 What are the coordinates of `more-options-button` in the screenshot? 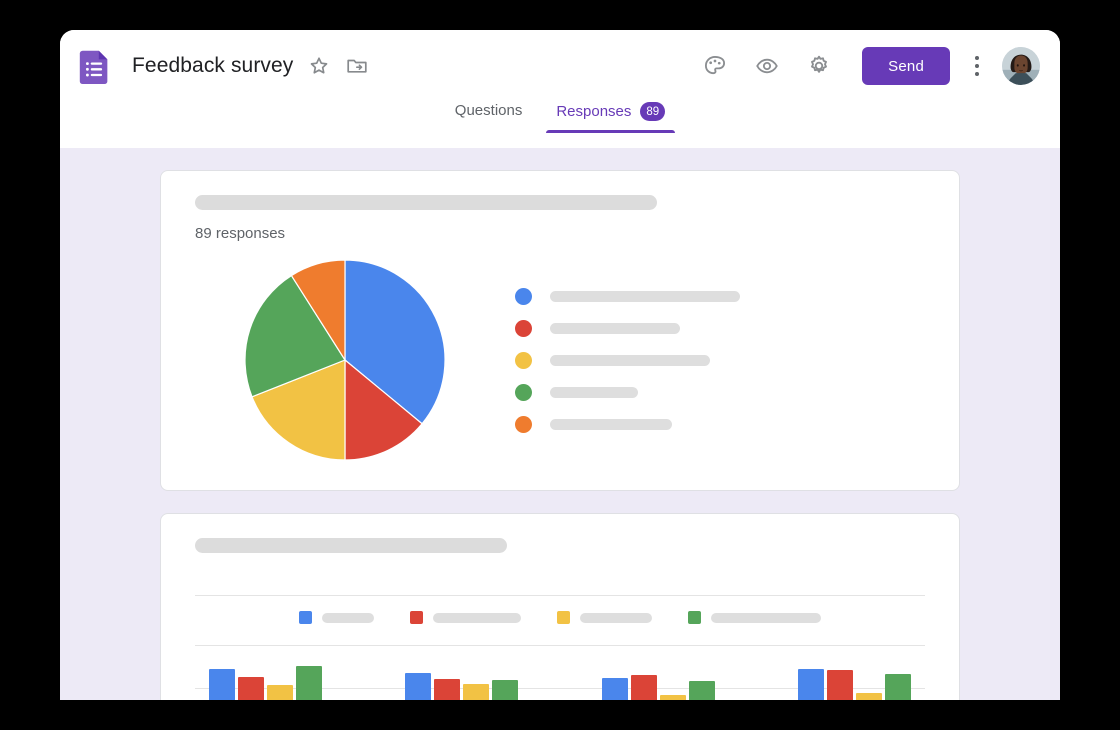 It's located at (977, 66).